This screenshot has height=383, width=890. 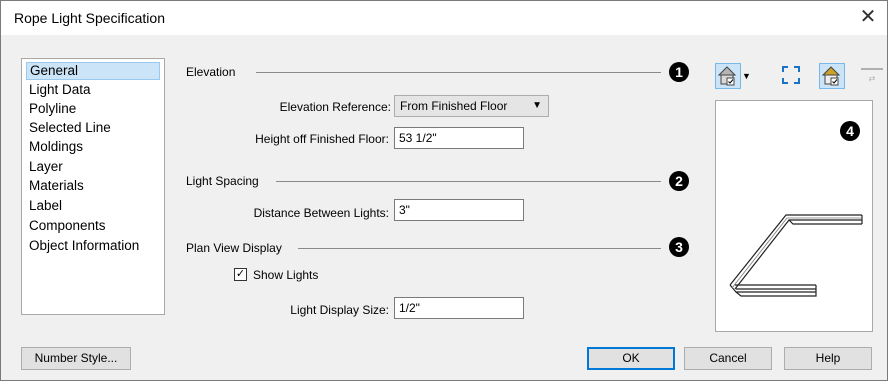 I want to click on close-icon: ✕, so click(x=868, y=17).